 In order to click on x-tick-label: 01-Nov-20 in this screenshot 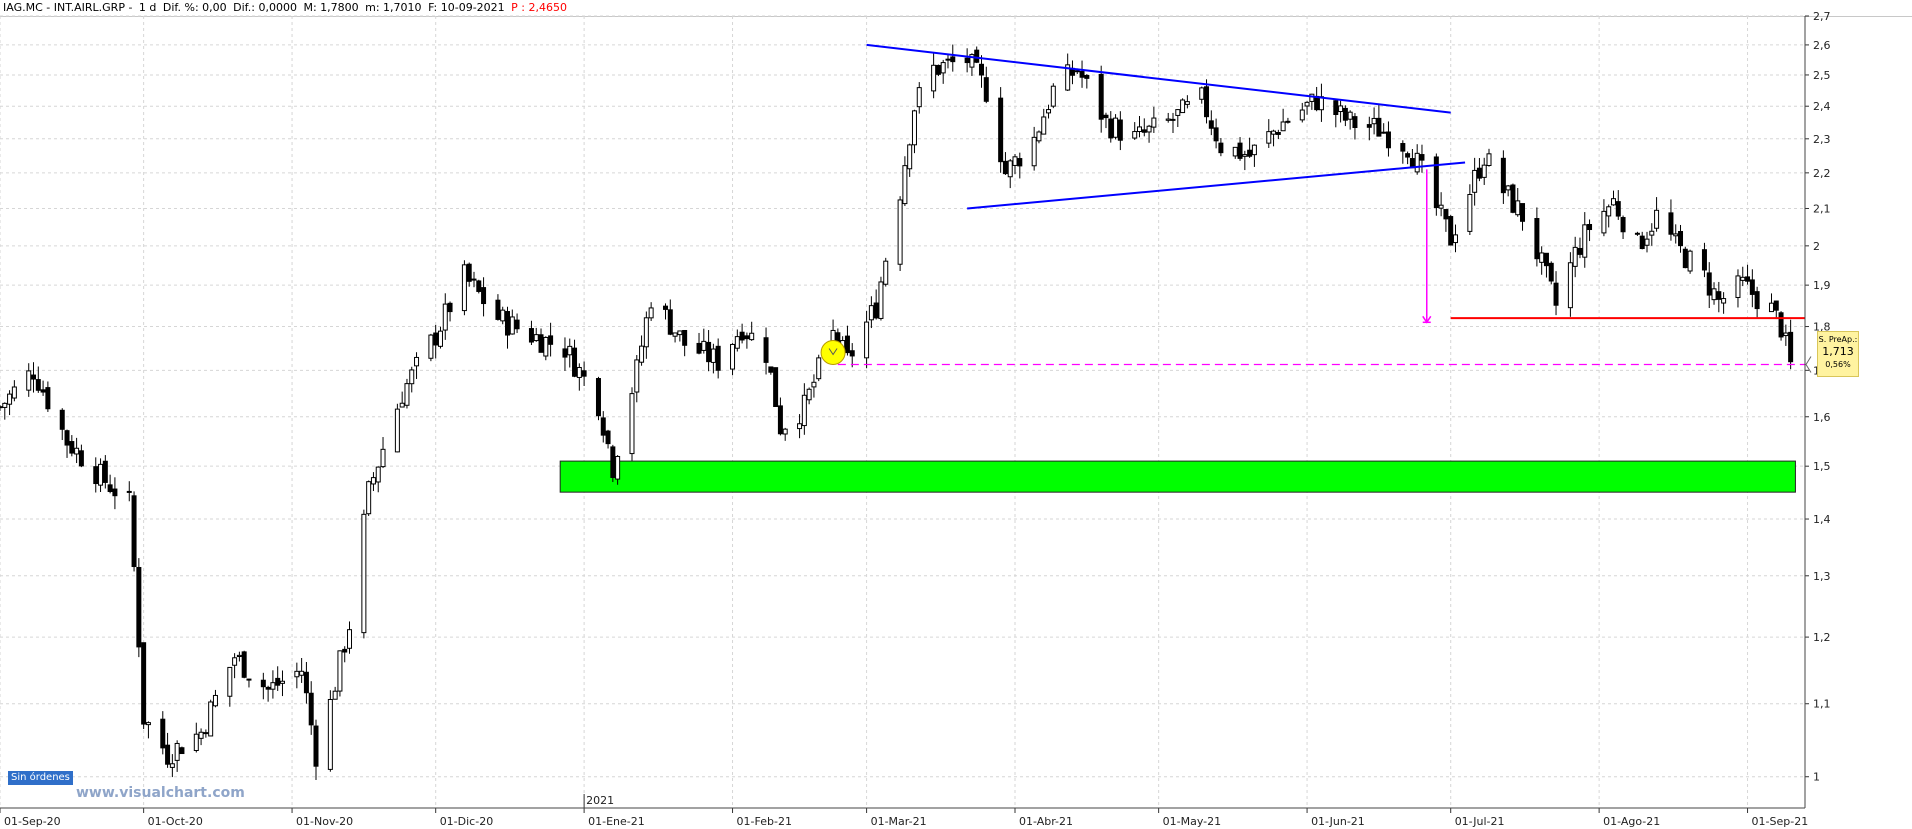, I will do `click(324, 821)`.